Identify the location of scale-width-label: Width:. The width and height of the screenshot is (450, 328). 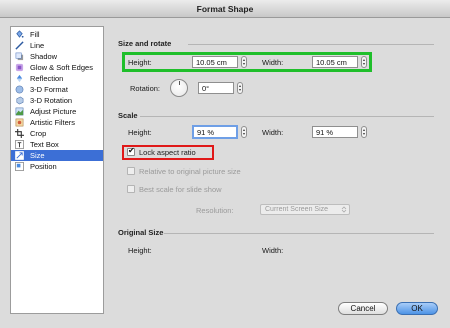
(273, 132).